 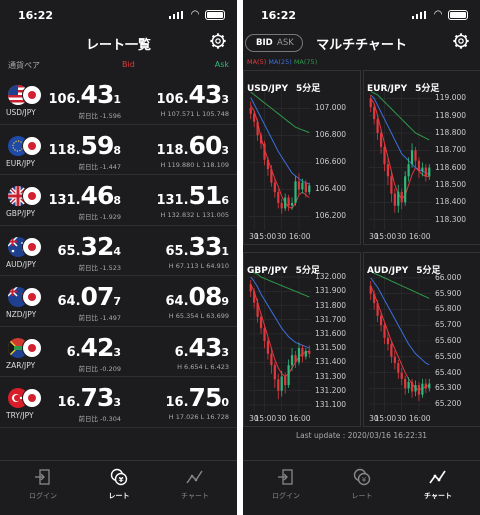 I want to click on bid-price-pips: 32, so click(x=97, y=246).